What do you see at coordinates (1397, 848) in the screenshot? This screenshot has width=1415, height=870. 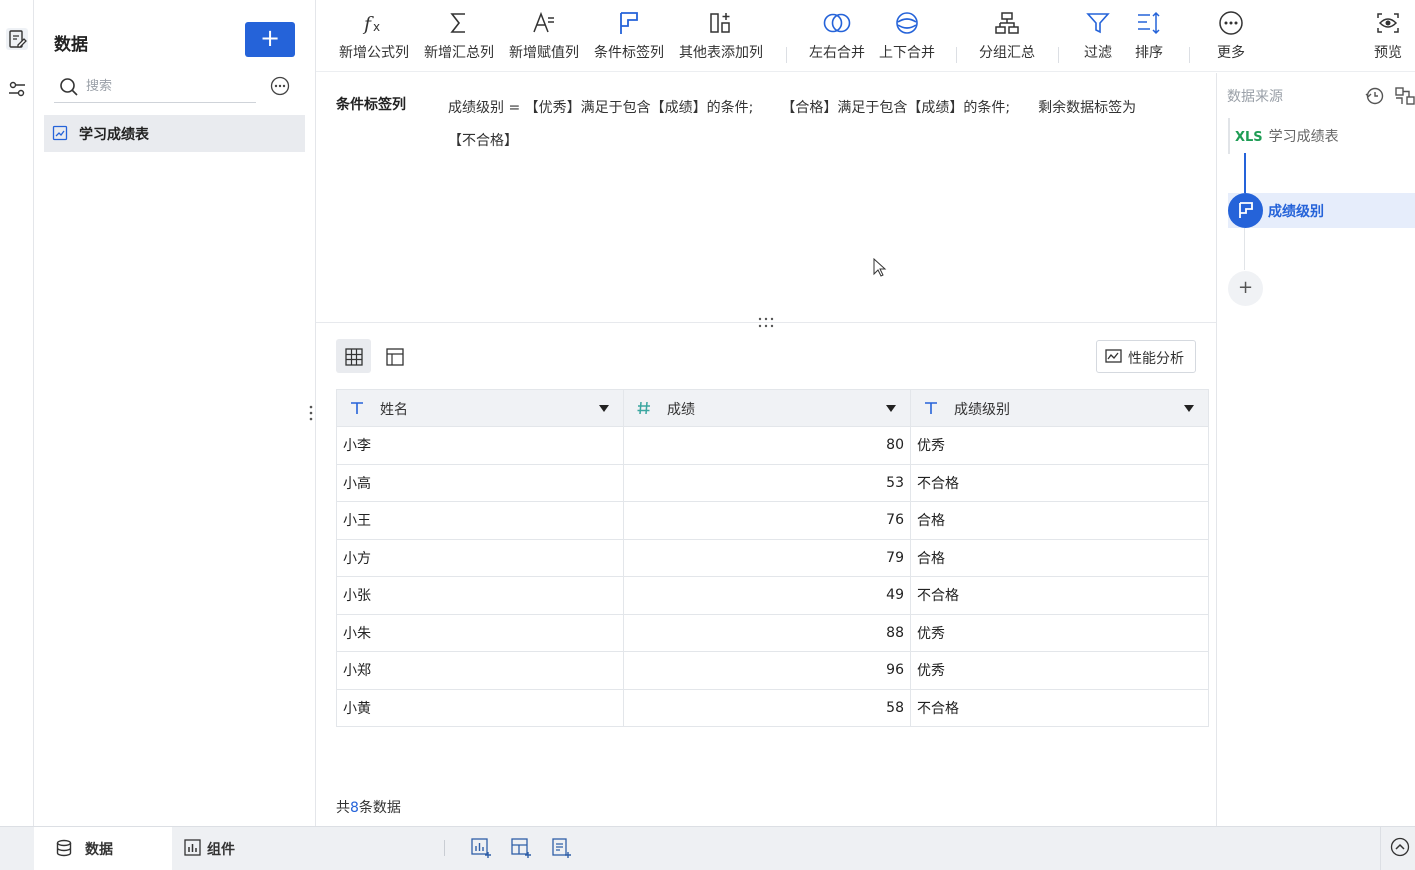 I see `collapse-toggle` at bounding box center [1397, 848].